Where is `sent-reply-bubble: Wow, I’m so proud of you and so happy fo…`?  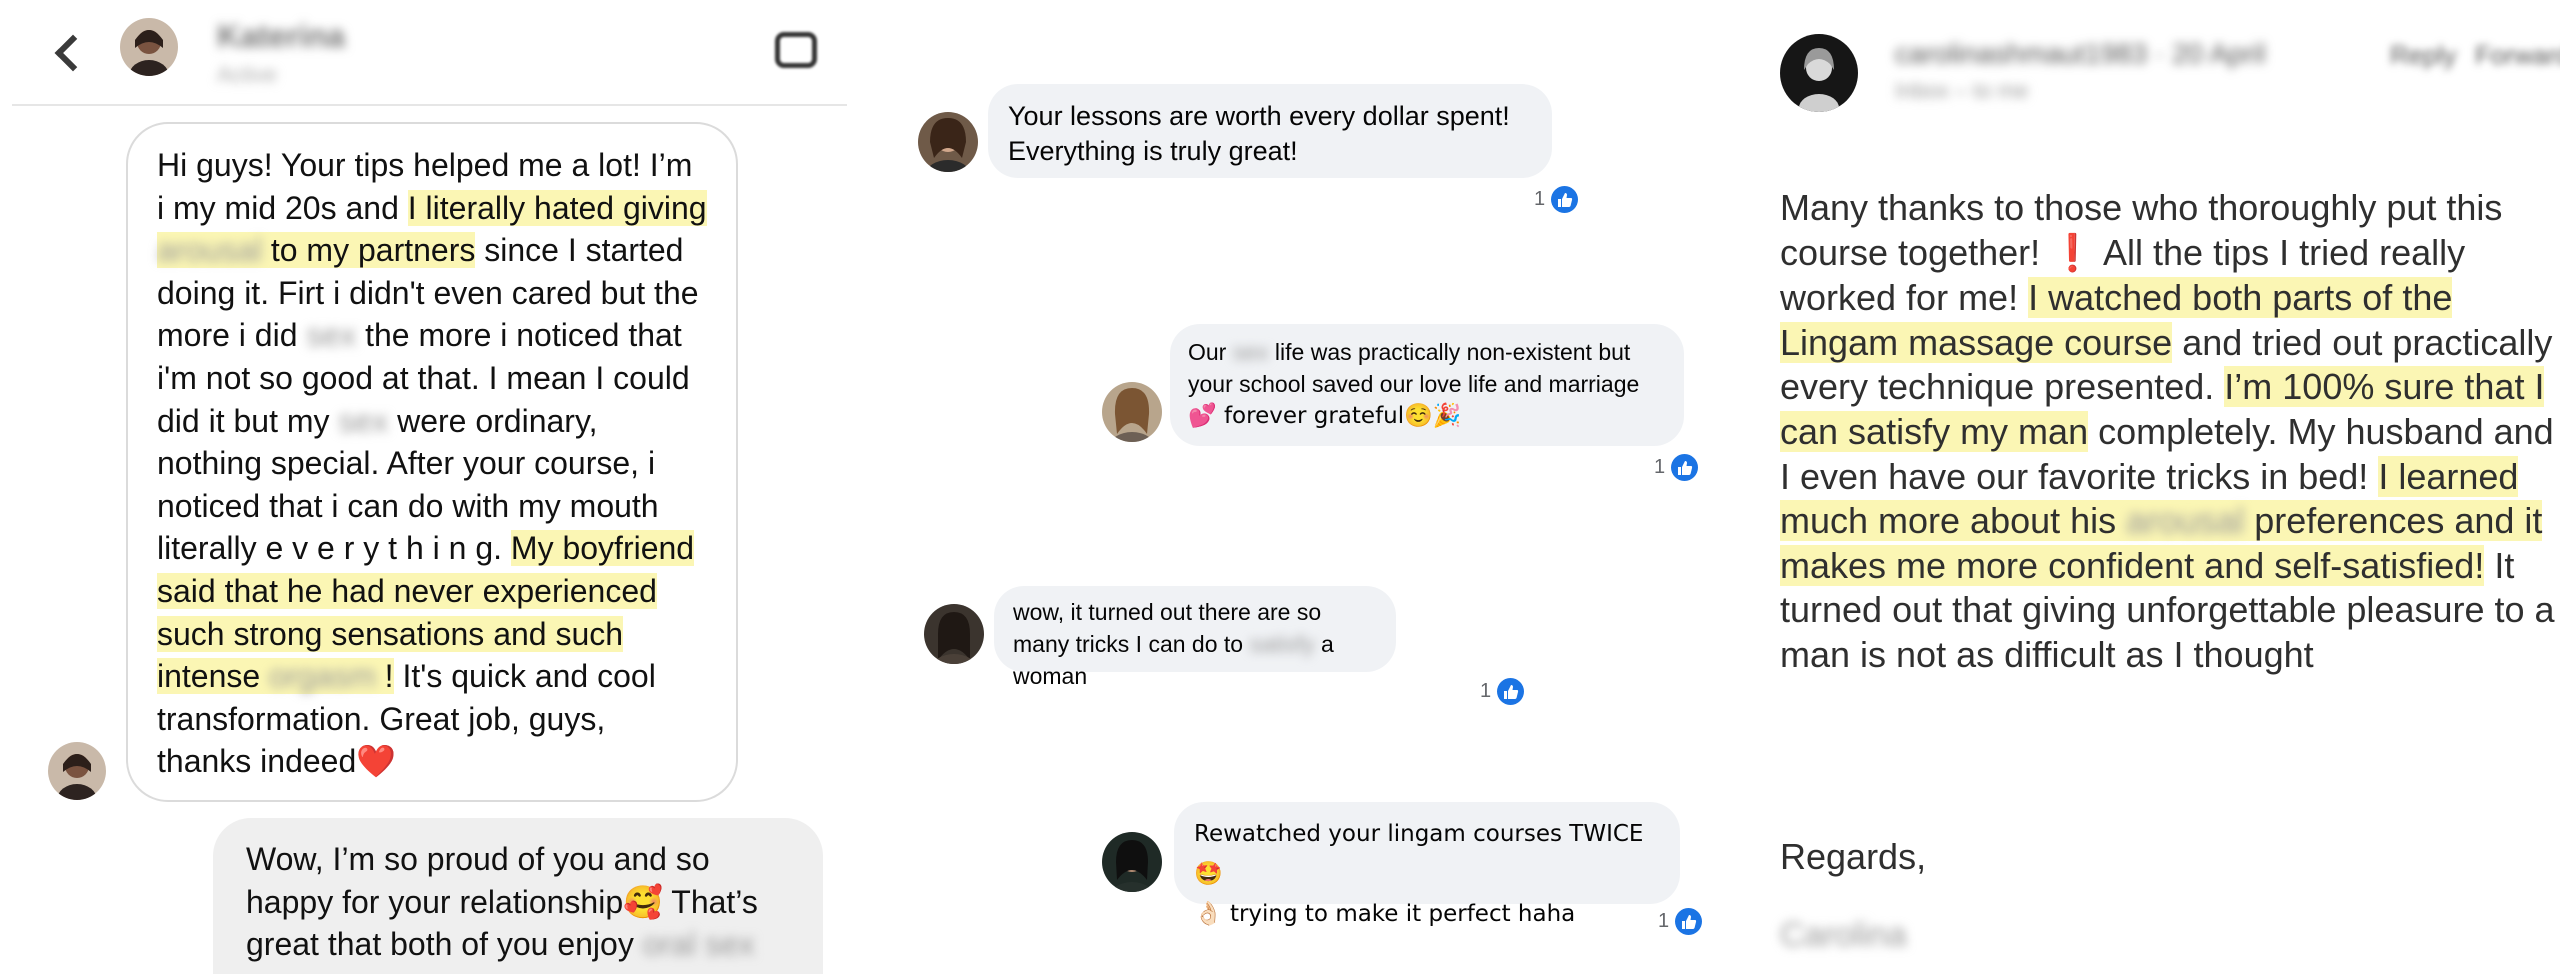
sent-reply-bubble: Wow, I’m so proud of you and so happy fo… is located at coordinates (518, 896).